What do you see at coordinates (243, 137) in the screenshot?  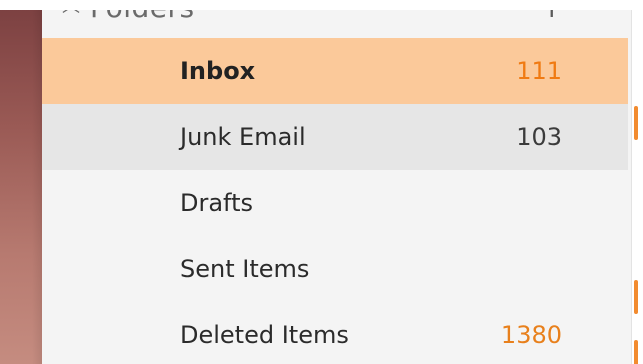 I see `folder-label: Junk Email` at bounding box center [243, 137].